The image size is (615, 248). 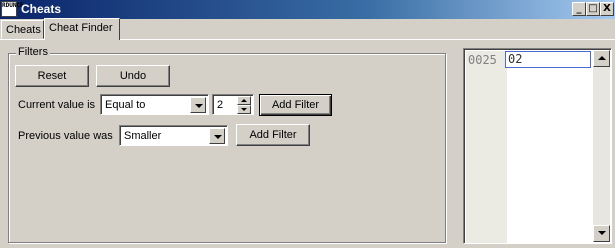 I want to click on hex-scrollbar, so click(x=601, y=146).